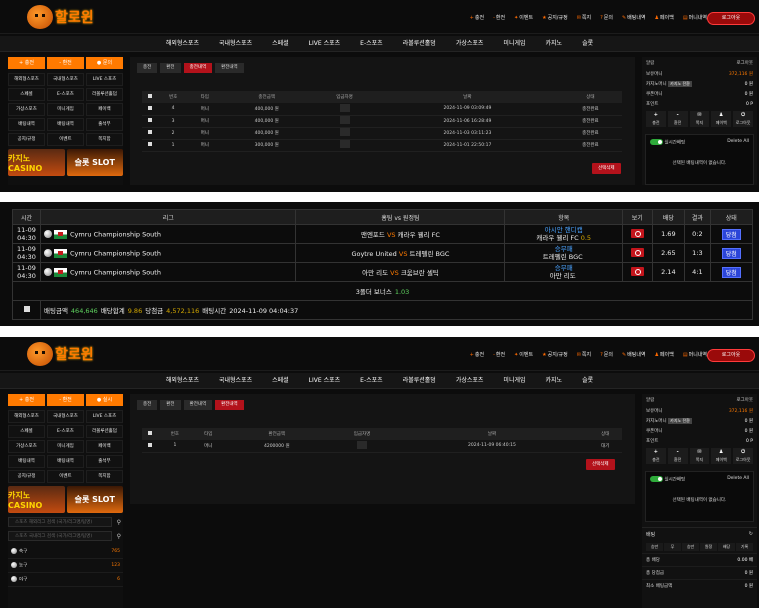  I want to click on overseas-search-input: 스포츠 해외리그 검색 (국가/리그명/팀명) ⚲, so click(64, 522).